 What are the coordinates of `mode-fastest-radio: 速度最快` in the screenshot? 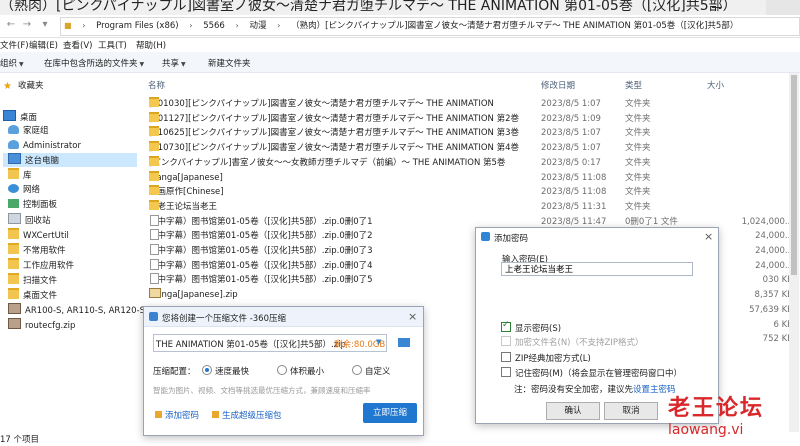 It's located at (225, 371).